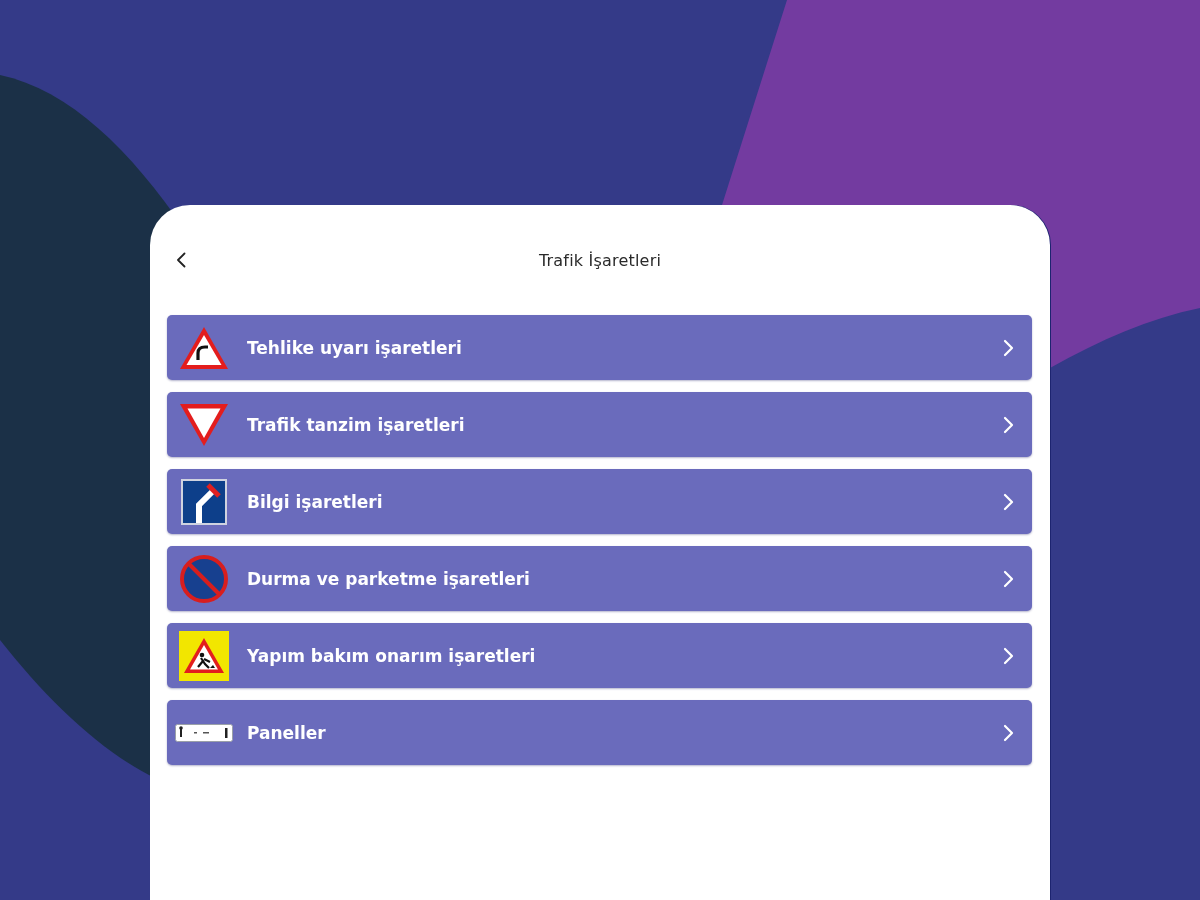 This screenshot has height=900, width=1200. I want to click on chevron-left-icon, so click(181, 260).